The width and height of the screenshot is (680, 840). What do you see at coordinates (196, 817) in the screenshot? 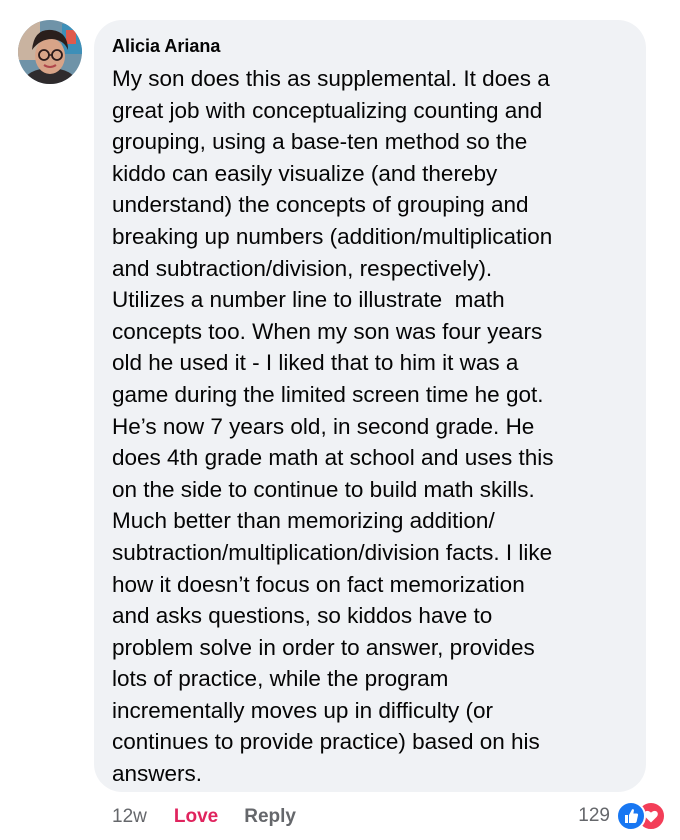
I see `love-reaction-button: Love` at bounding box center [196, 817].